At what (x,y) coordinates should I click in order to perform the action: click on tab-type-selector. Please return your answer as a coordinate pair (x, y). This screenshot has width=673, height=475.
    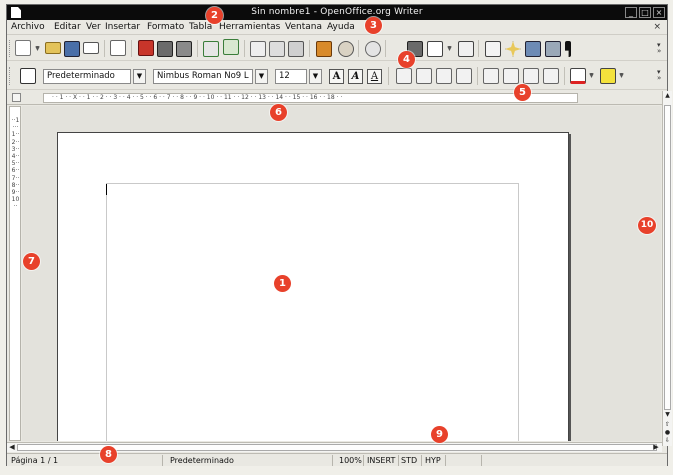
    Looking at the image, I should click on (16, 97).